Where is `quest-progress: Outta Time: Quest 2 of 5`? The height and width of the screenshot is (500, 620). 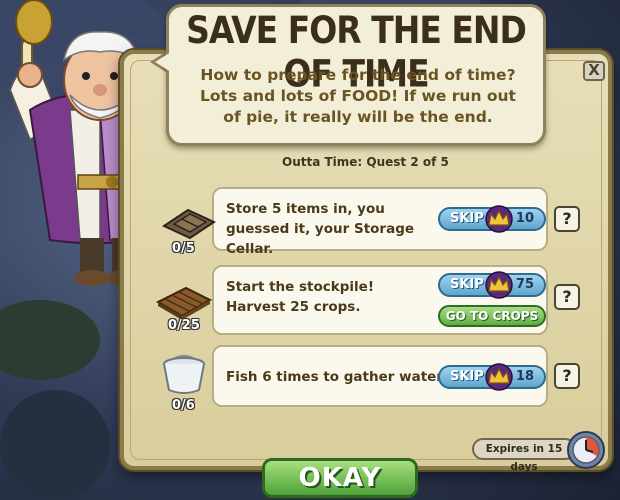 quest-progress: Outta Time: Quest 2 of 5 is located at coordinates (365, 162).